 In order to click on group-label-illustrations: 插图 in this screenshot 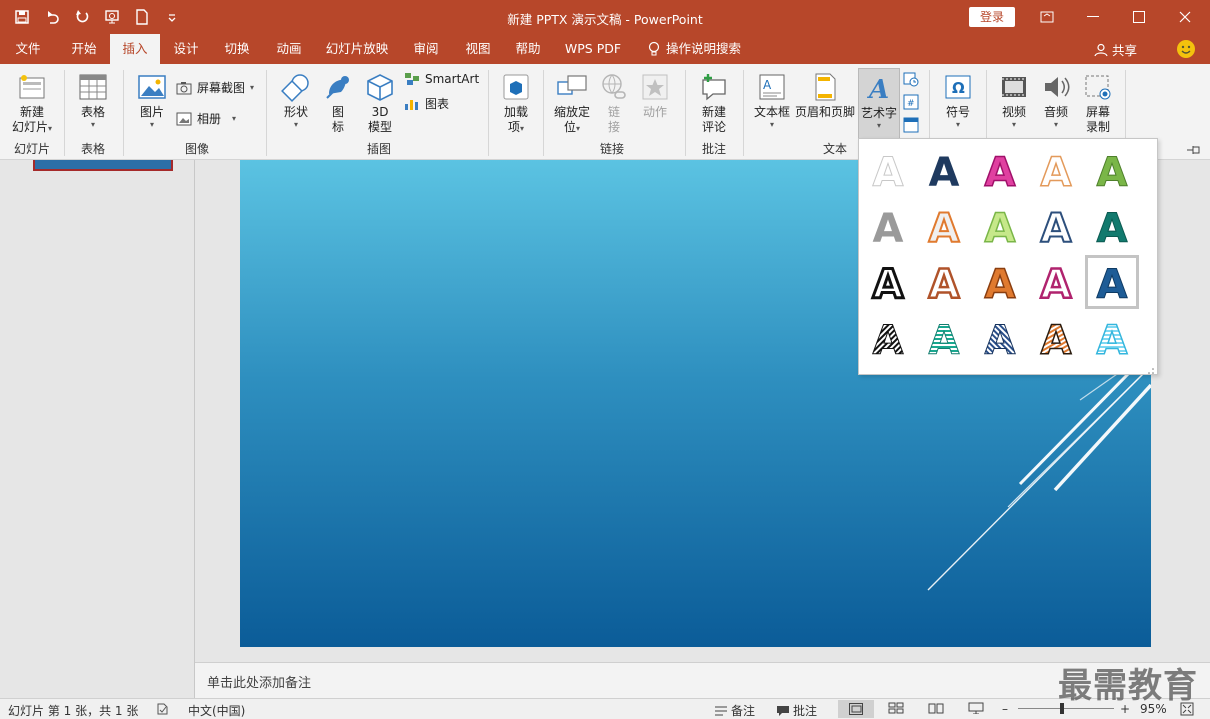, I will do `click(378, 149)`.